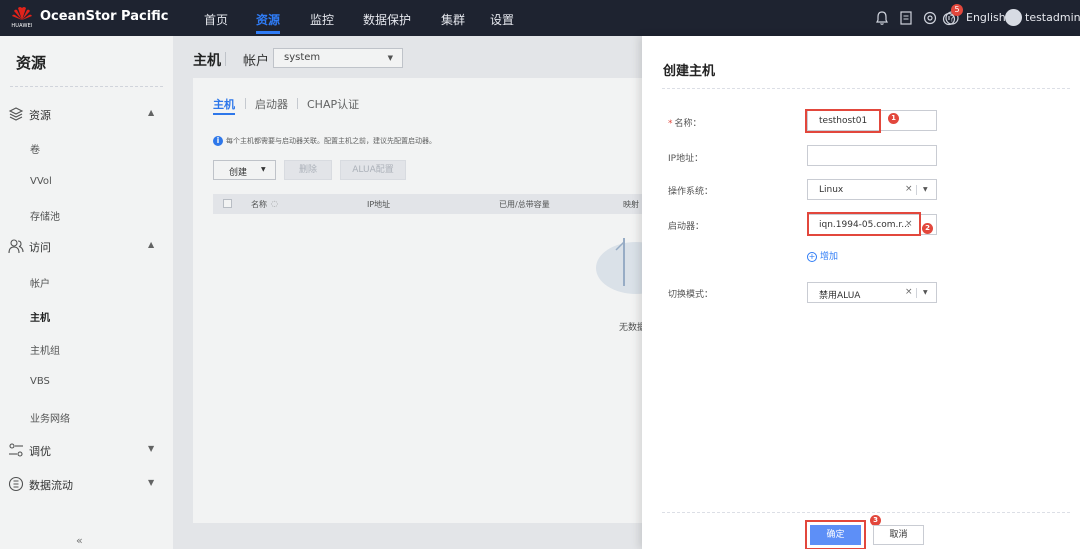  I want to click on layers-icon, so click(16, 114).